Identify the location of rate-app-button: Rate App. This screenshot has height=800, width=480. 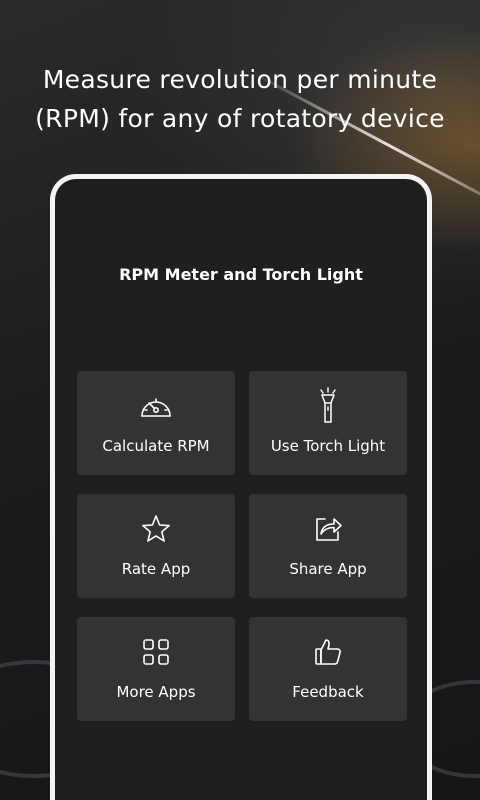
(156, 546).